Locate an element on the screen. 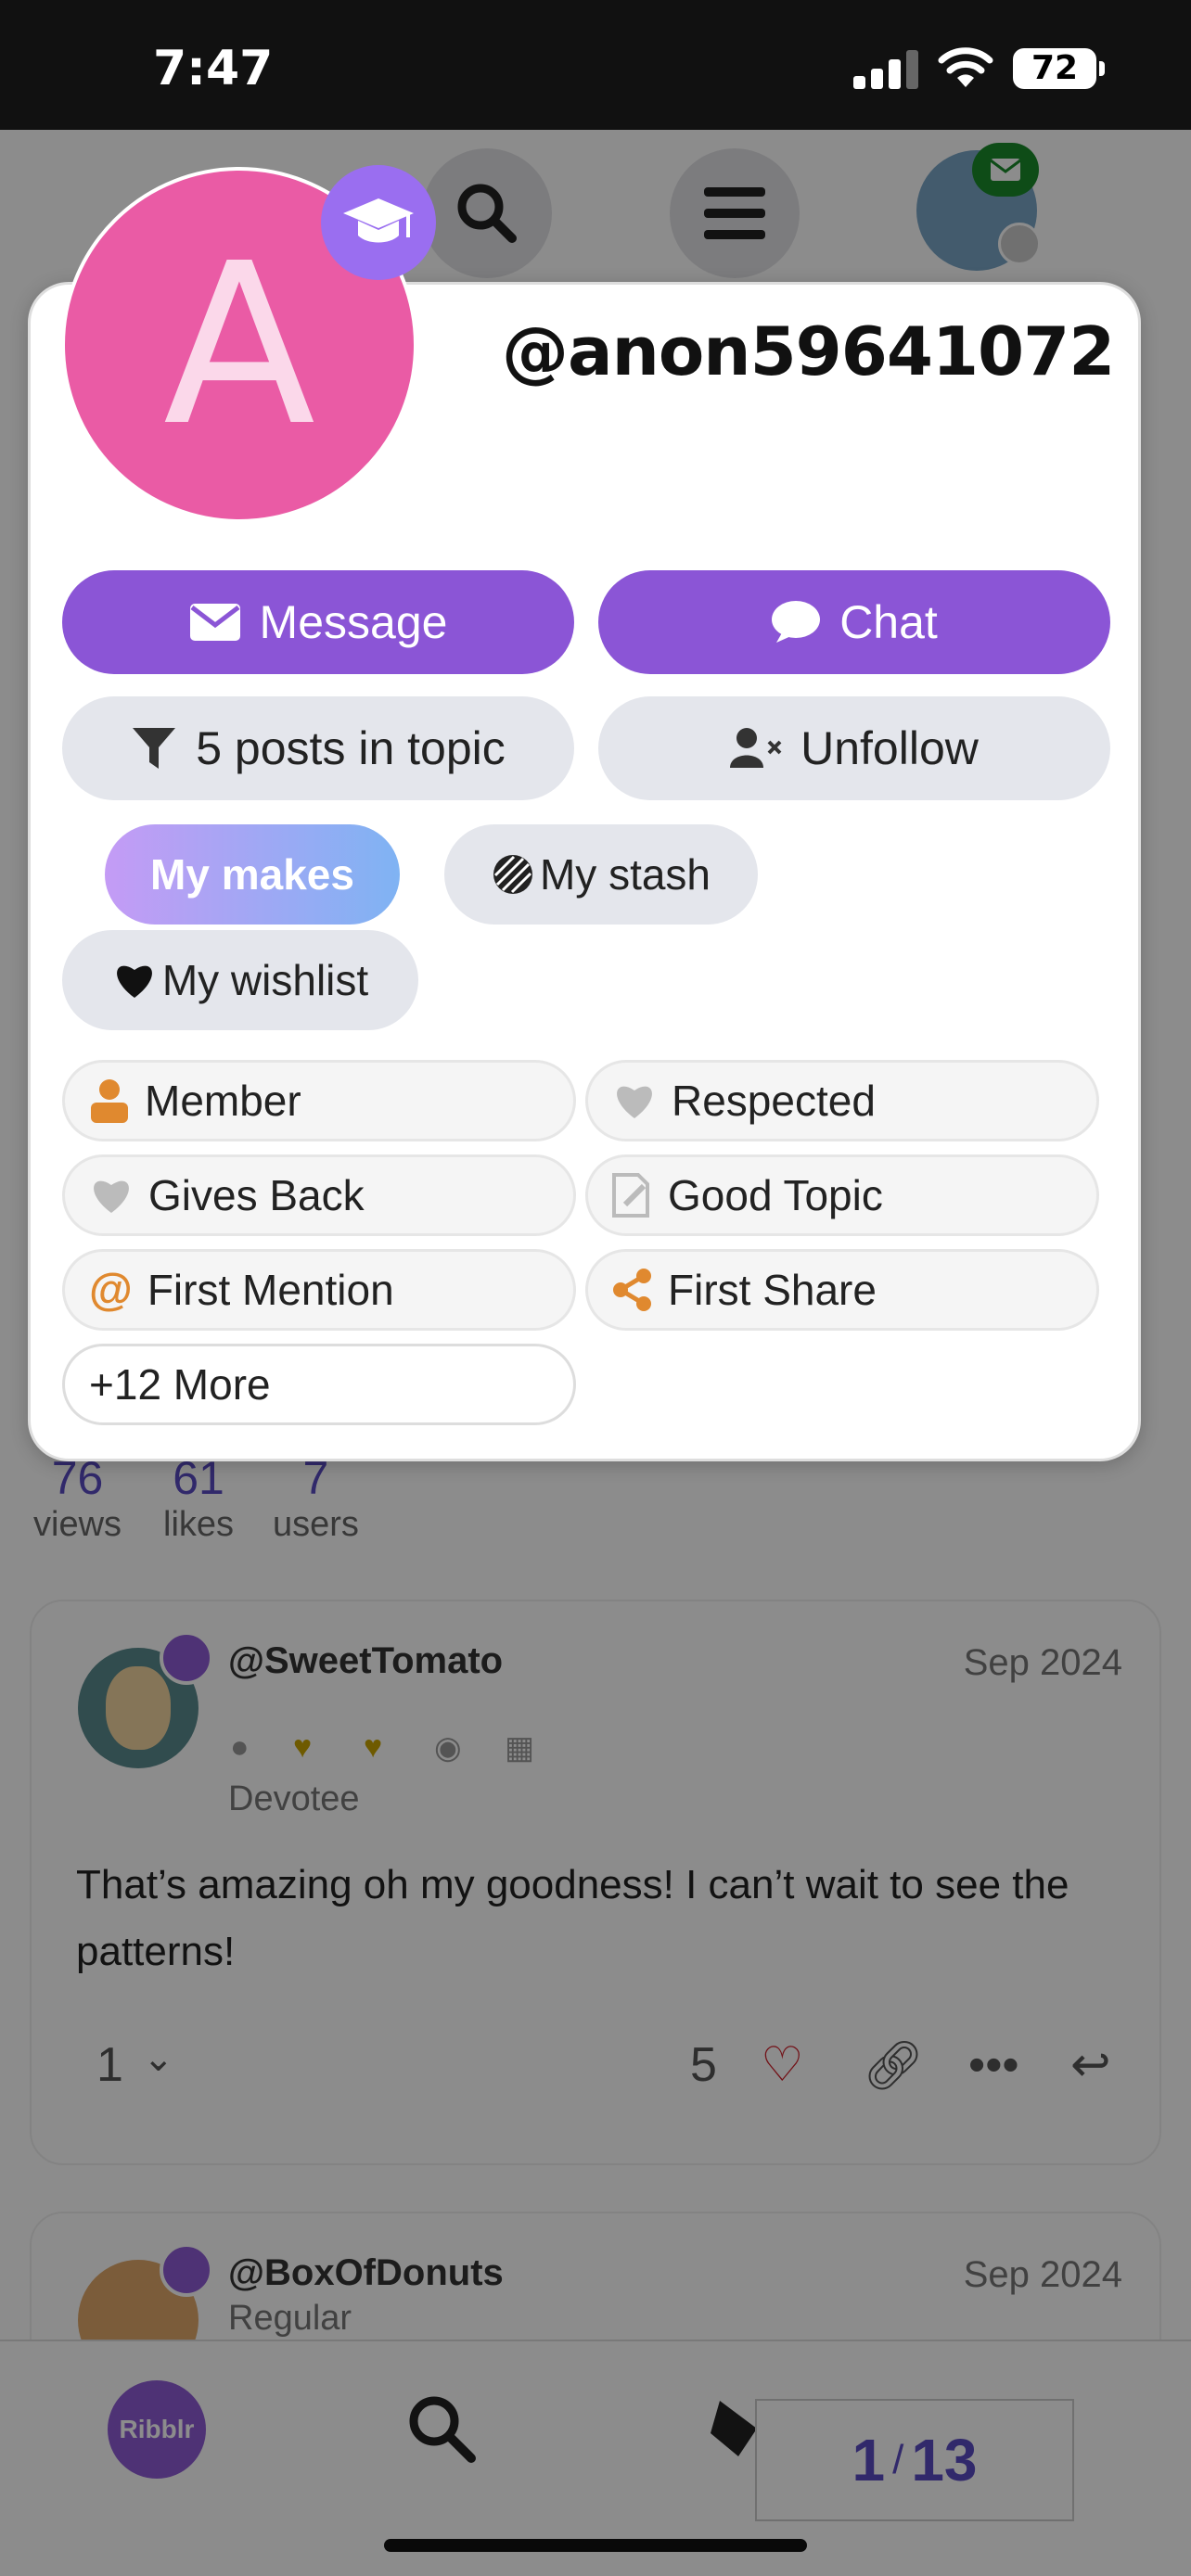 The image size is (1191, 2576). profile-username: @anon59641072 is located at coordinates (808, 351).